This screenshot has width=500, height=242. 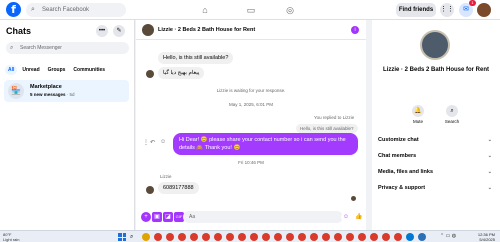 I want to click on privacy-support-label: Privacy & support, so click(x=402, y=188).